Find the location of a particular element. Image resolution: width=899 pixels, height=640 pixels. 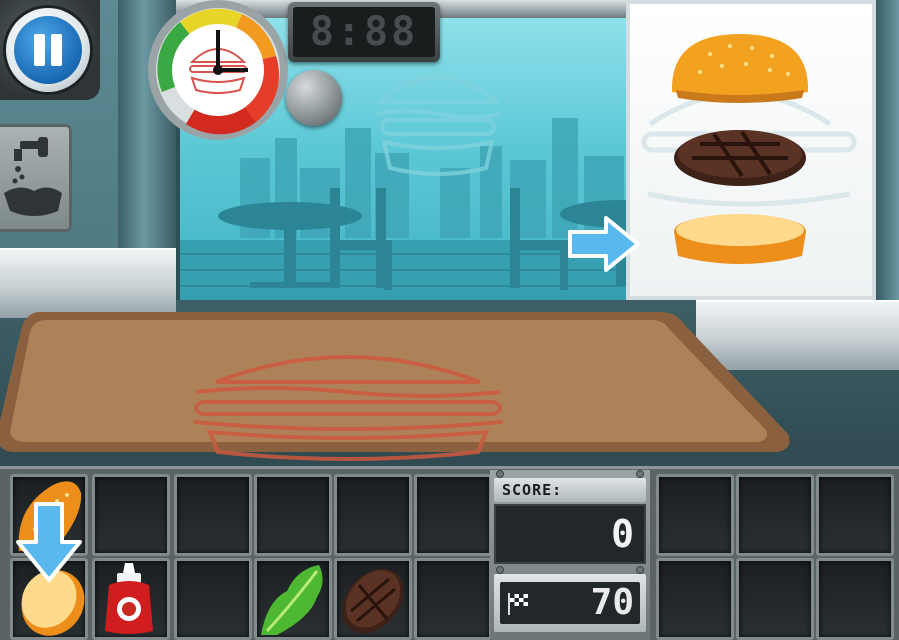

pause-button is located at coordinates (48, 50).